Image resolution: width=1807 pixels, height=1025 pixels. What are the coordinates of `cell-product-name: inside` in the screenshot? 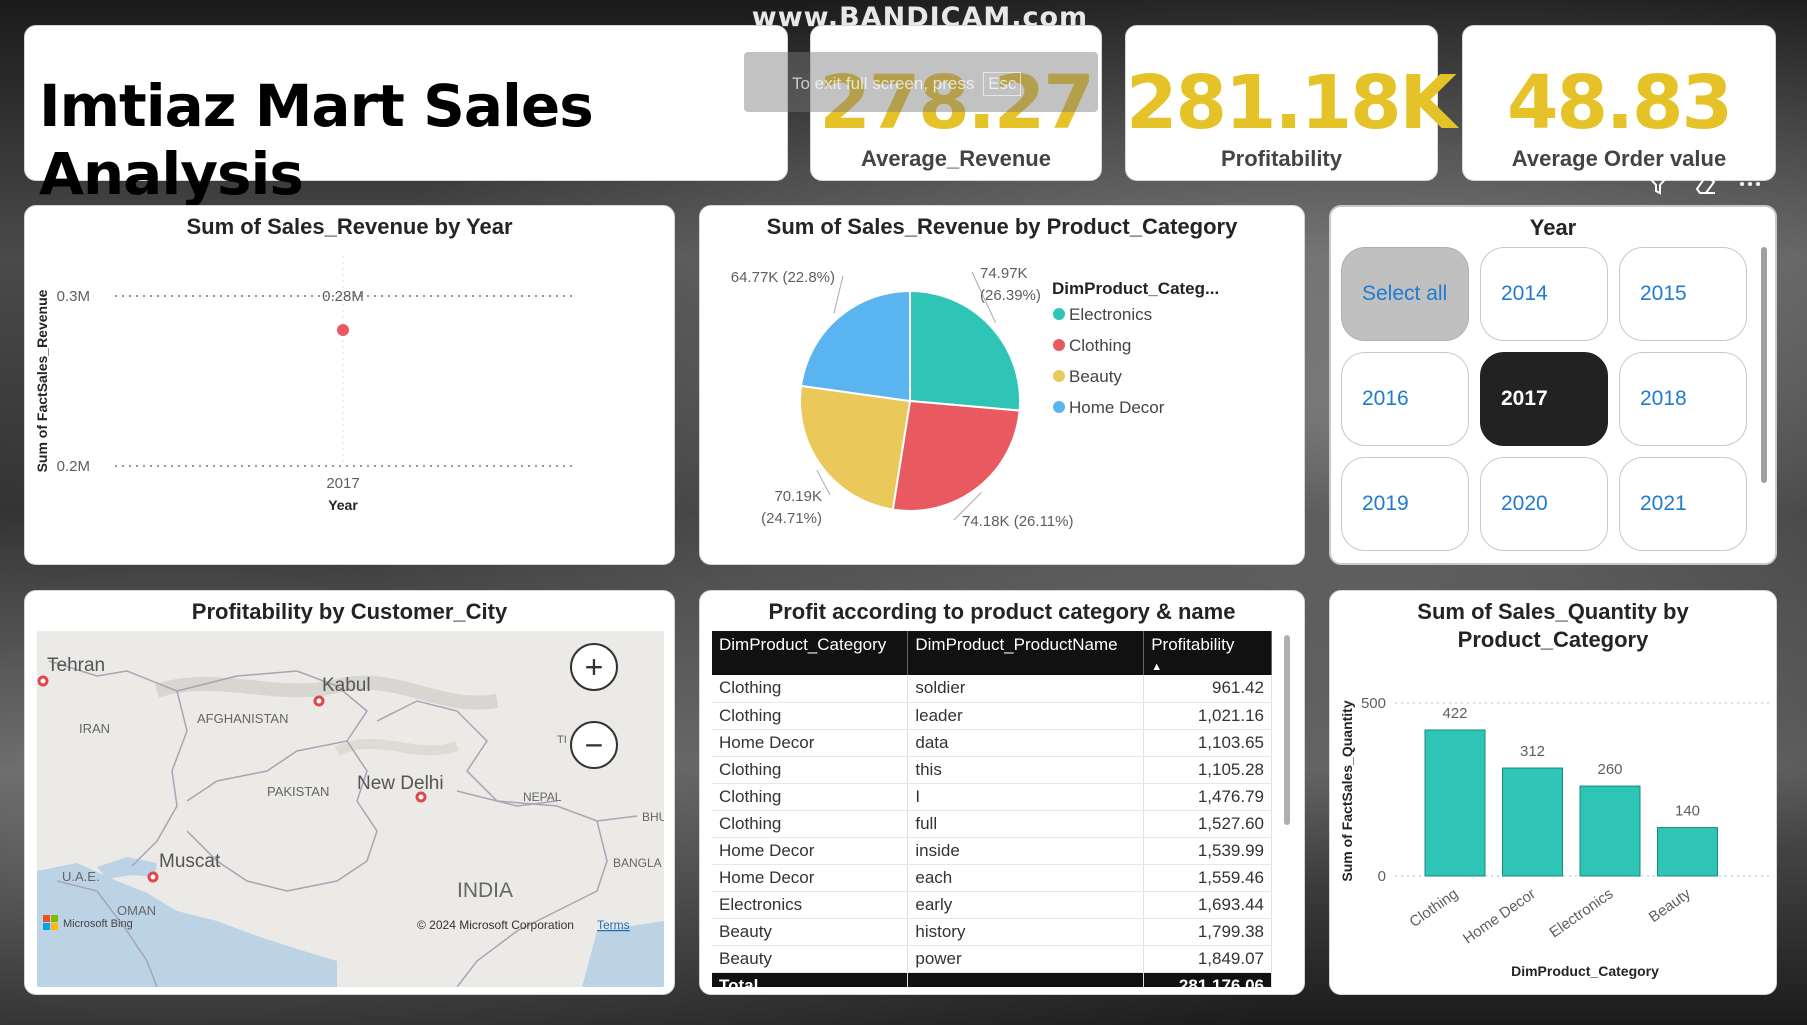 It's located at (1026, 851).